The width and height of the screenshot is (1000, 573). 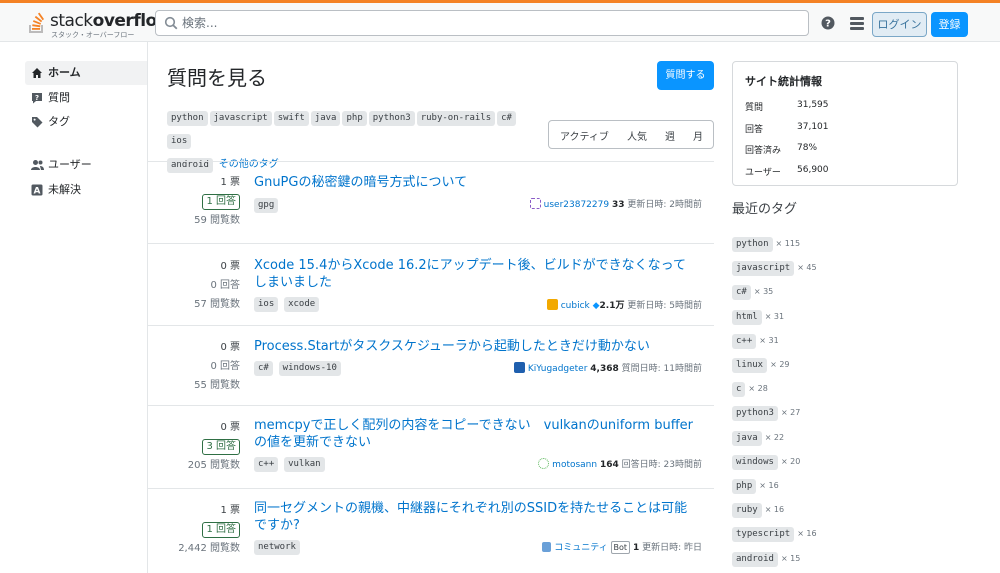 I want to click on question-tags: c# windows-10, so click(x=298, y=367).